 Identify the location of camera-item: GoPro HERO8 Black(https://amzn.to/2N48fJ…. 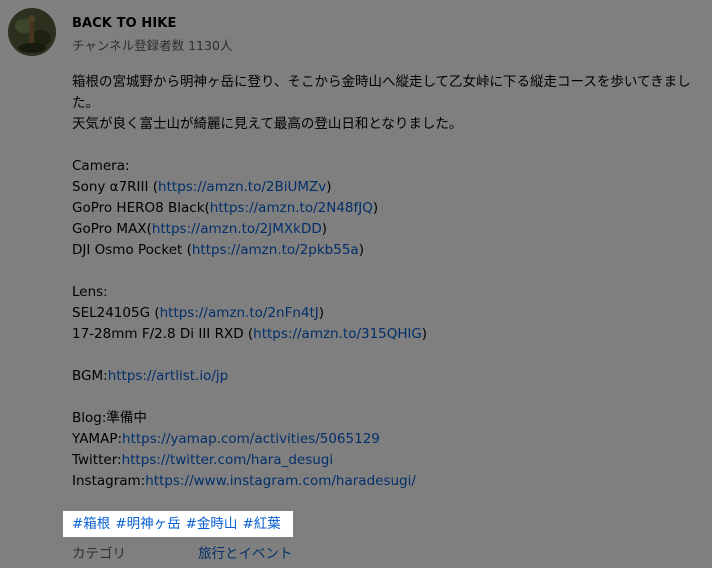
(382, 208).